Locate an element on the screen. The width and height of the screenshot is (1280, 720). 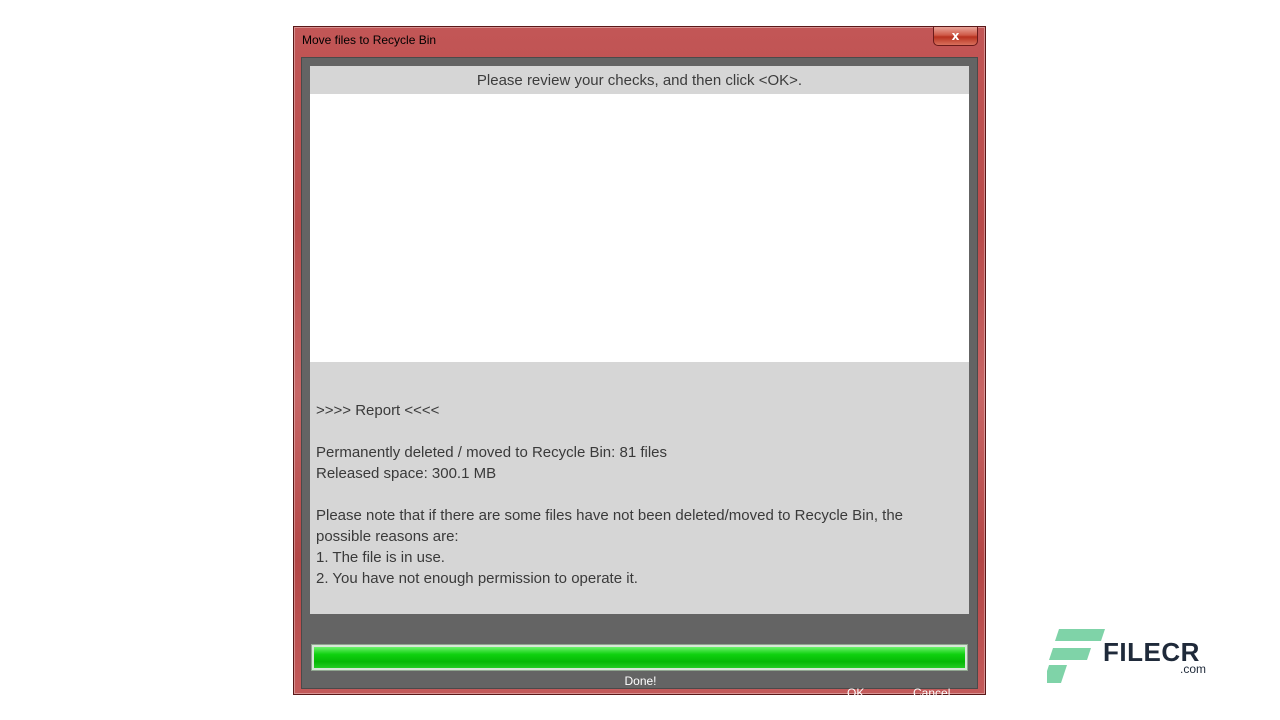
progress-bar is located at coordinates (639, 657).